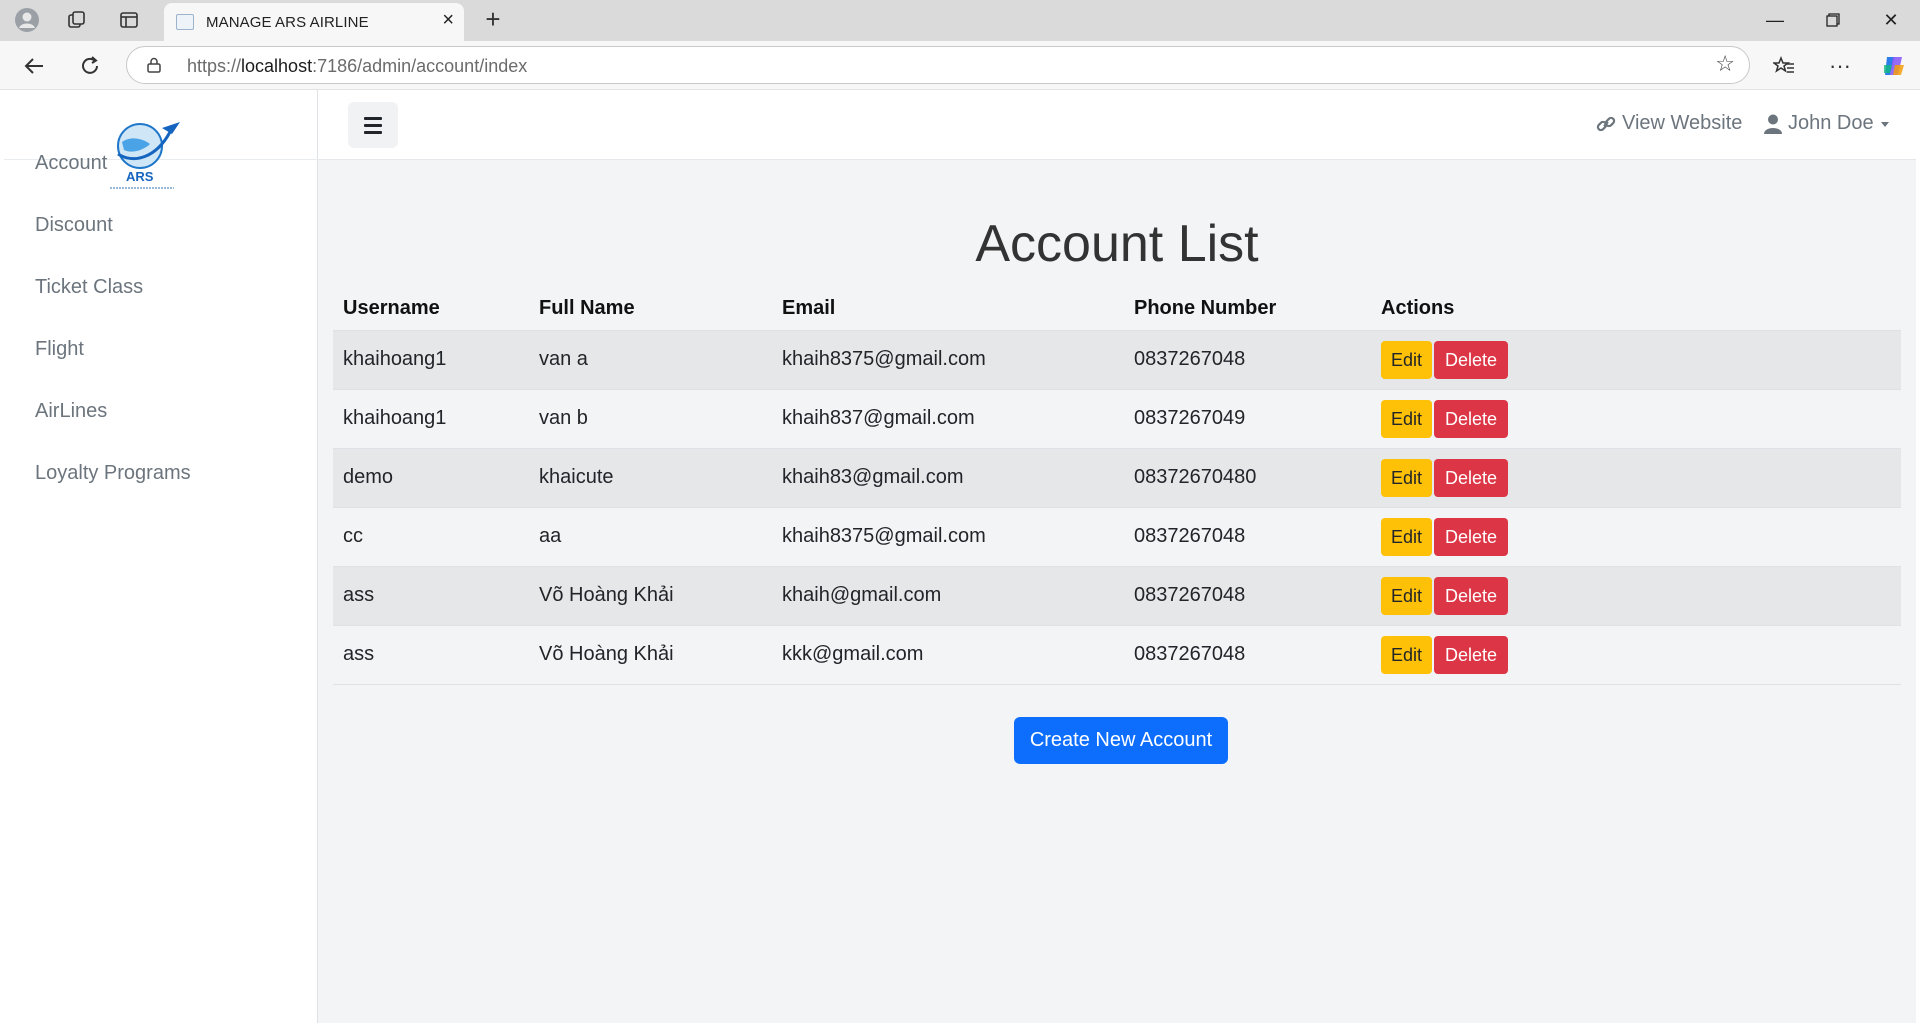 The width and height of the screenshot is (1920, 1023). What do you see at coordinates (960, 20) in the screenshot?
I see `browser-tabstrip: MANAGE ARS AIRLINE × + — ✕` at bounding box center [960, 20].